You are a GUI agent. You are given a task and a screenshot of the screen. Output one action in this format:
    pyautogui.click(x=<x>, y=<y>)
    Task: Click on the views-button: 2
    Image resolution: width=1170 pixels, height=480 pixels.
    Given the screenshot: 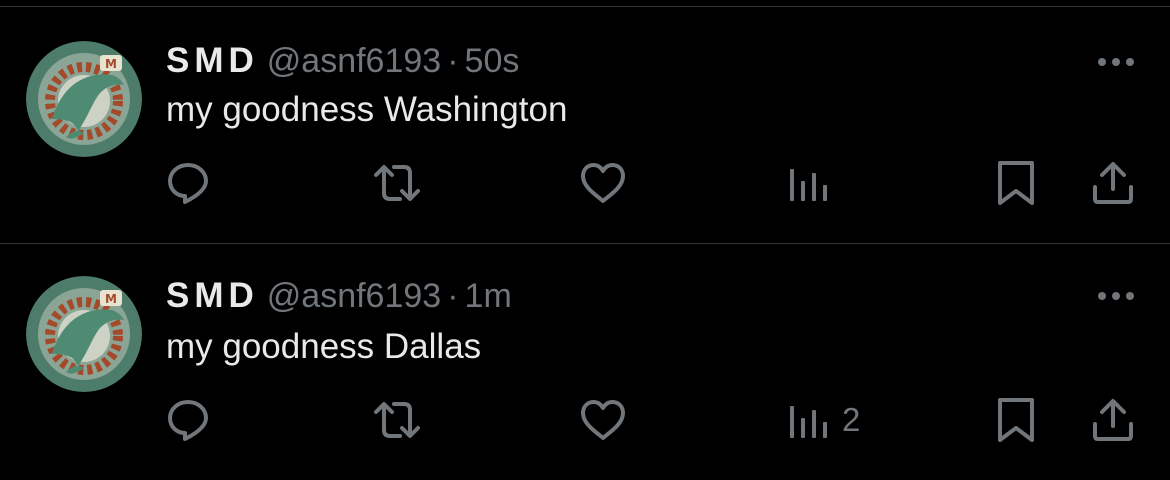 What is the action you would take?
    pyautogui.click(x=824, y=420)
    